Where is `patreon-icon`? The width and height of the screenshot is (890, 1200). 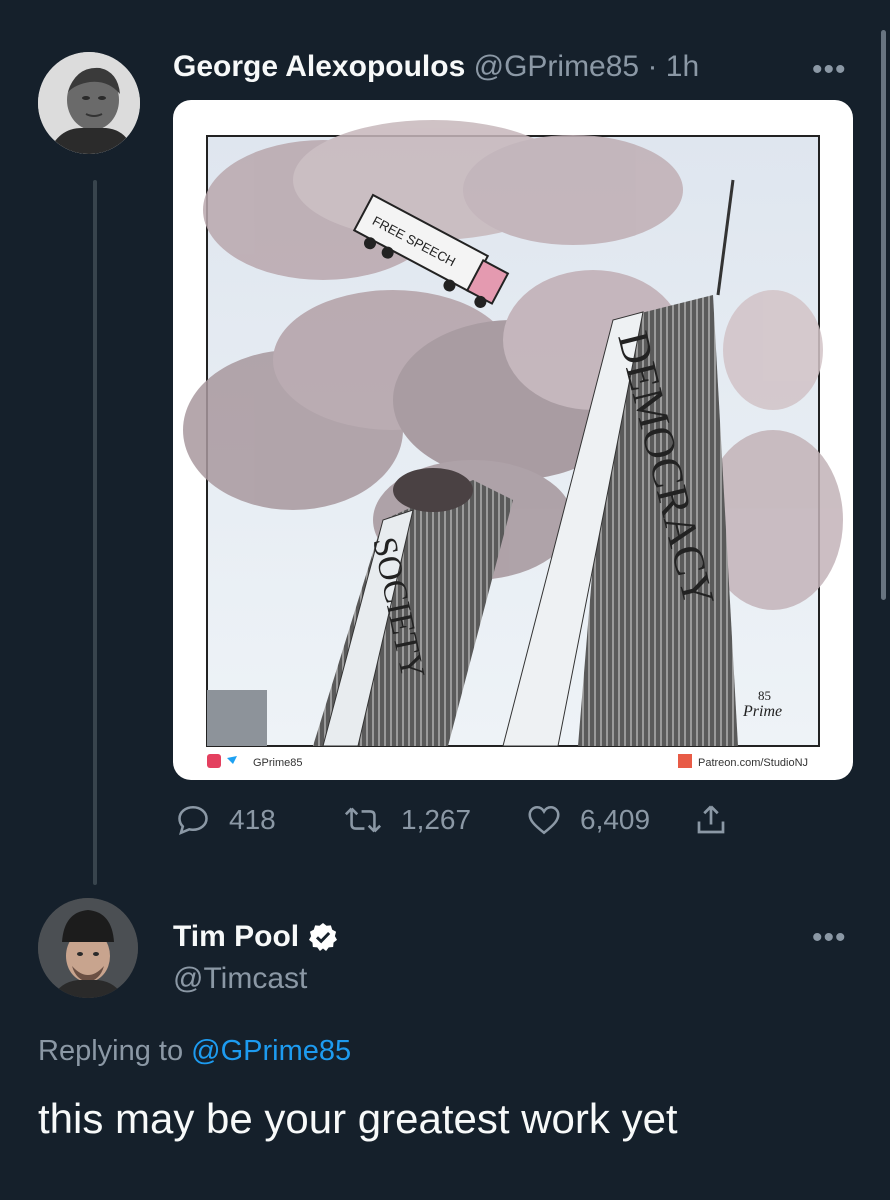
patreon-icon is located at coordinates (685, 761).